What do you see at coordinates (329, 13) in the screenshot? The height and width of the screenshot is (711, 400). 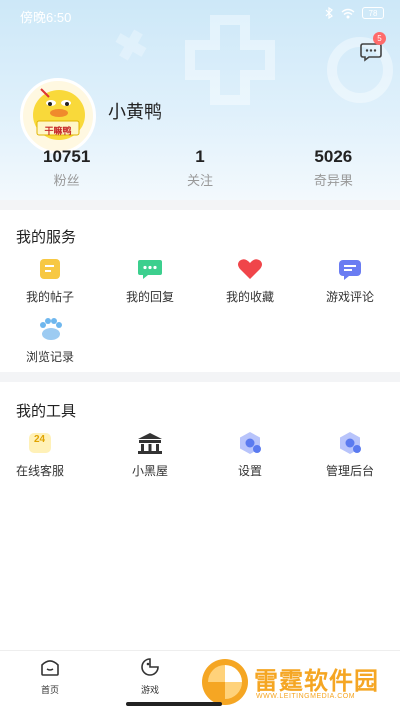 I see `bluetooth-icon` at bounding box center [329, 13].